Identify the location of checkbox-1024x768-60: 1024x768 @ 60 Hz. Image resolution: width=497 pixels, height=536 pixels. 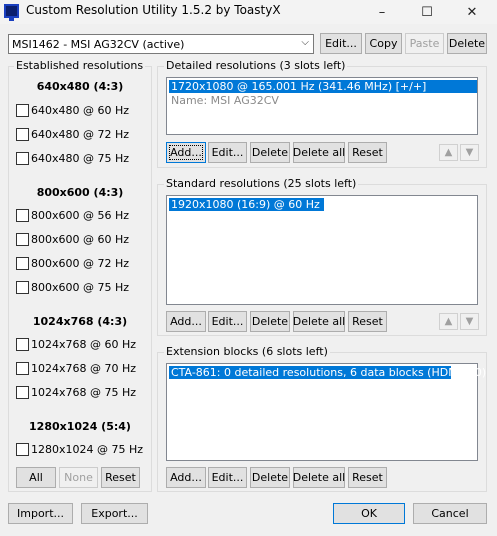
(76, 344).